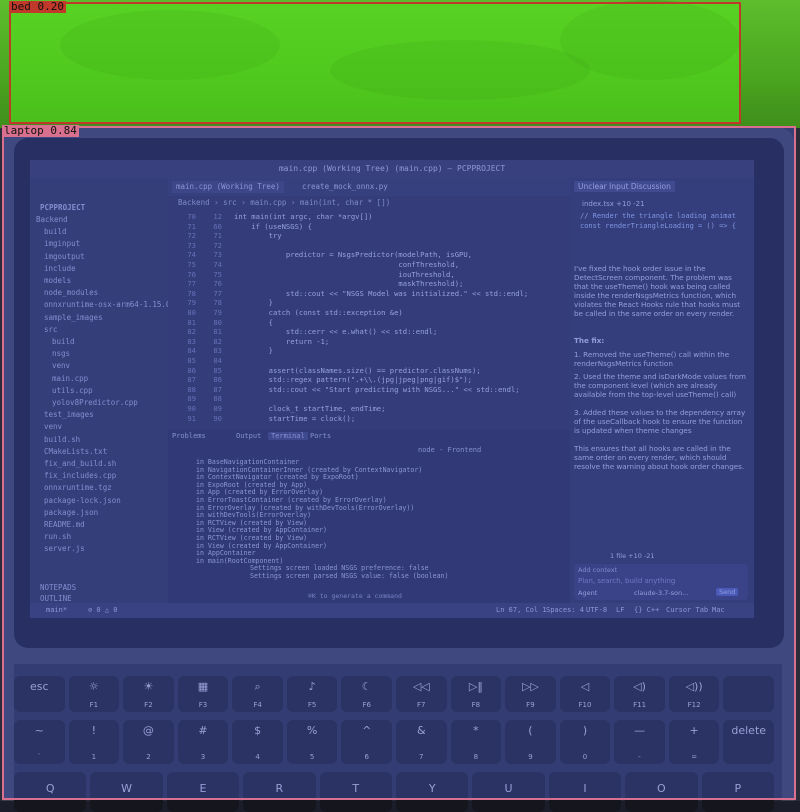  Describe the element at coordinates (40, 130) in the screenshot. I see `laptop-detection-label: laptop 0.84` at that location.